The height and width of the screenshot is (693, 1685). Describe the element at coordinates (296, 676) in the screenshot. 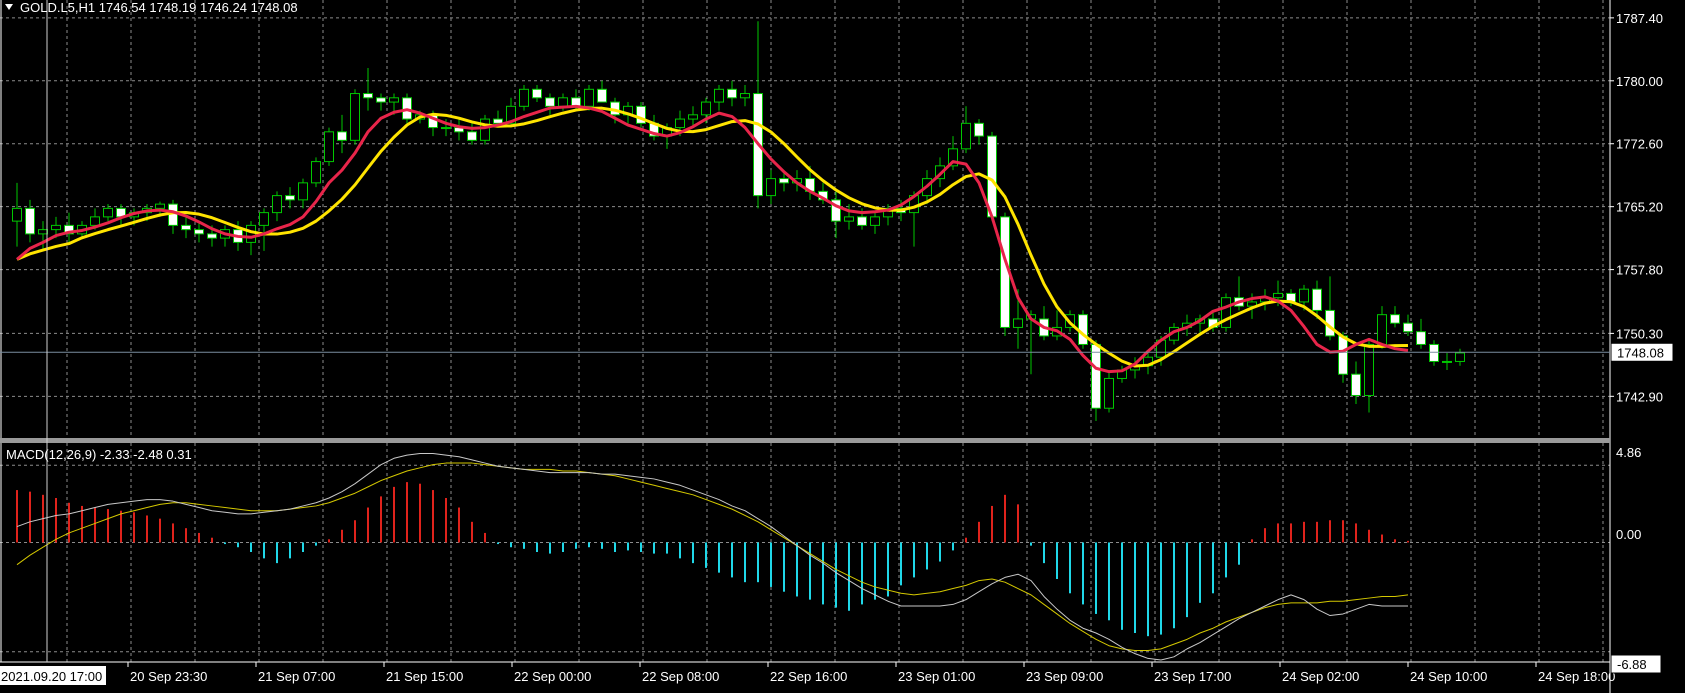

I see `time-tick-label: 21 Sep 07:00` at that location.